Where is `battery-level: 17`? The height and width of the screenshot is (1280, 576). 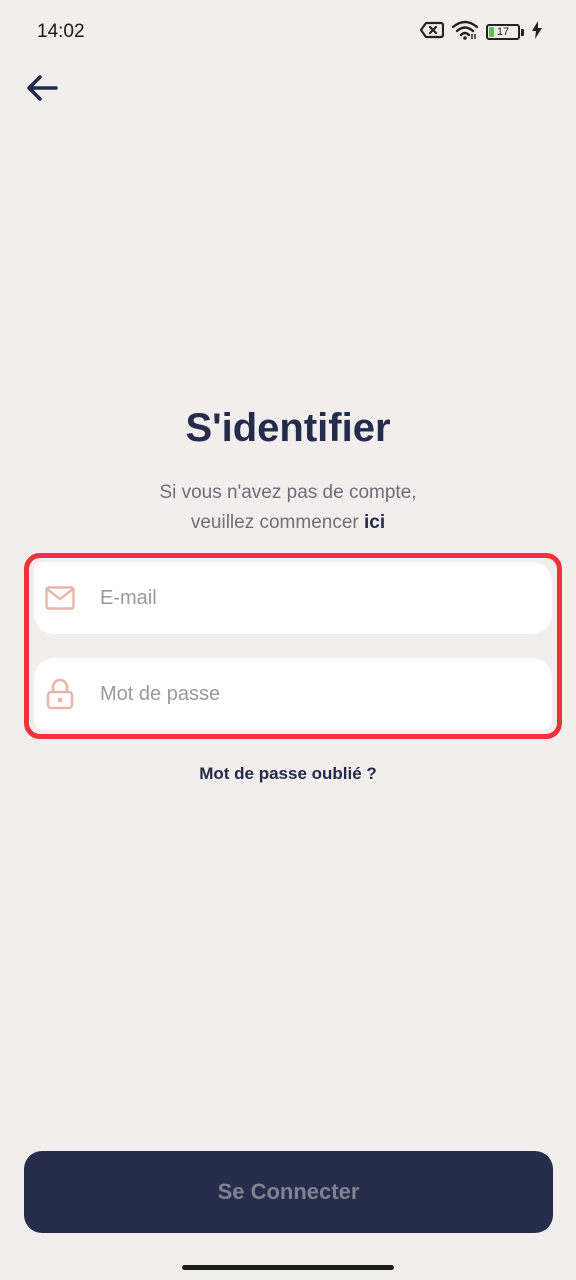 battery-level: 17 is located at coordinates (503, 31).